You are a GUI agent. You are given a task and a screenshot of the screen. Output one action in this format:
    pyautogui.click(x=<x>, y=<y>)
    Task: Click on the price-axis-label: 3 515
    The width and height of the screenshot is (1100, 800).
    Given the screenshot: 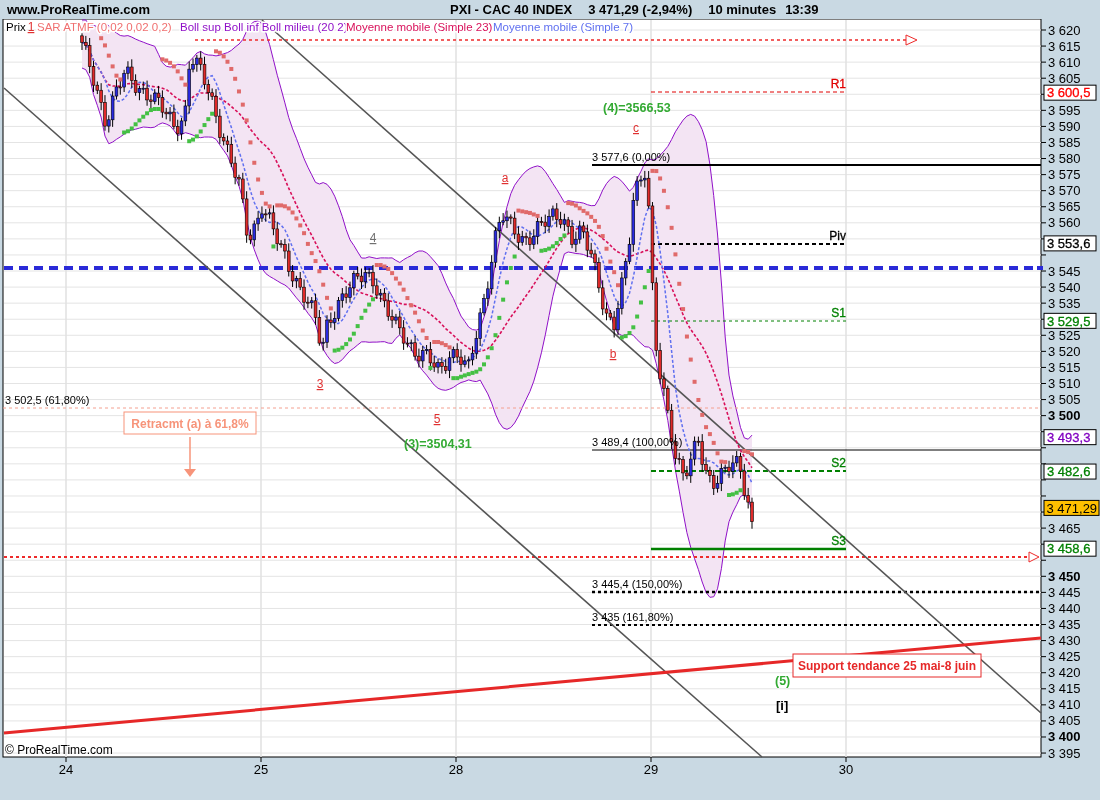 What is the action you would take?
    pyautogui.click(x=1064, y=367)
    